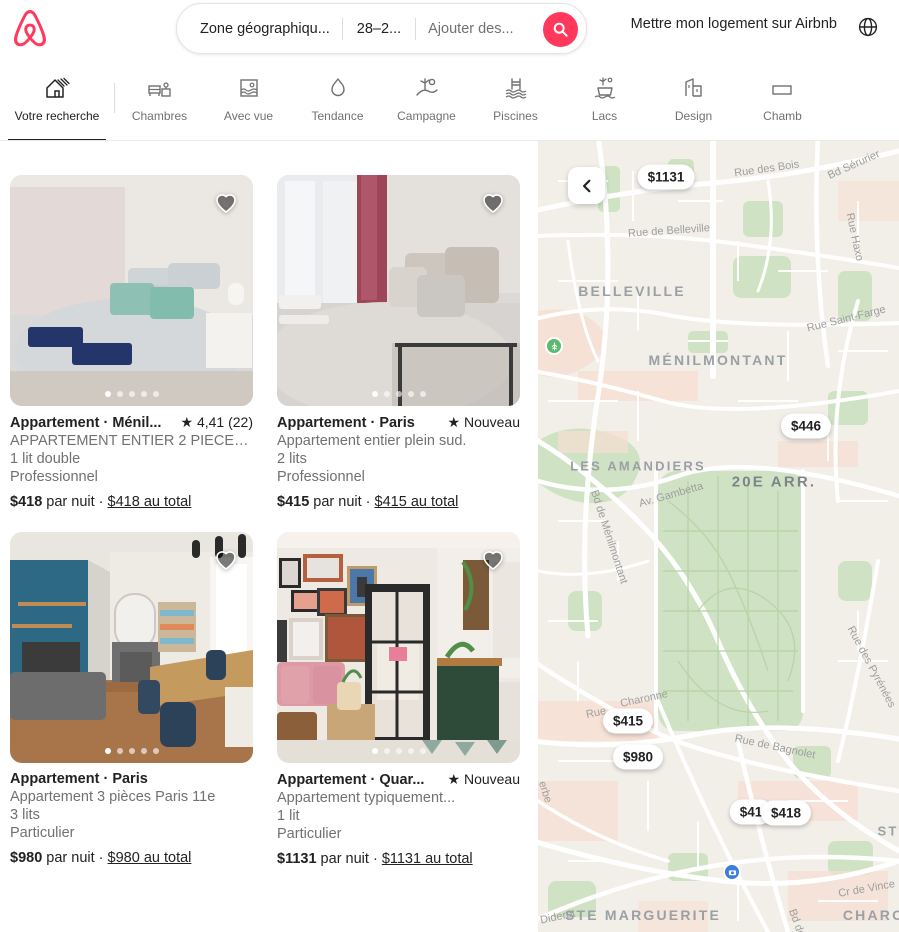  What do you see at coordinates (604, 116) in the screenshot?
I see `category-label: Lacs` at bounding box center [604, 116].